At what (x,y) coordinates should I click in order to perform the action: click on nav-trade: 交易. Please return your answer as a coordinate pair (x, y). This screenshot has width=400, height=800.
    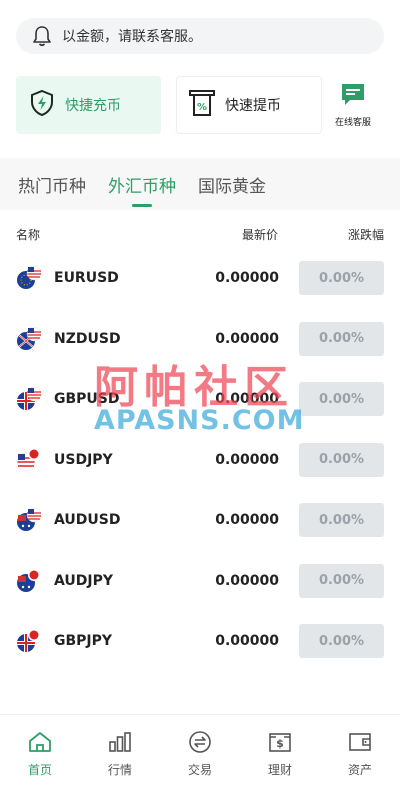
    Looking at the image, I should click on (200, 757).